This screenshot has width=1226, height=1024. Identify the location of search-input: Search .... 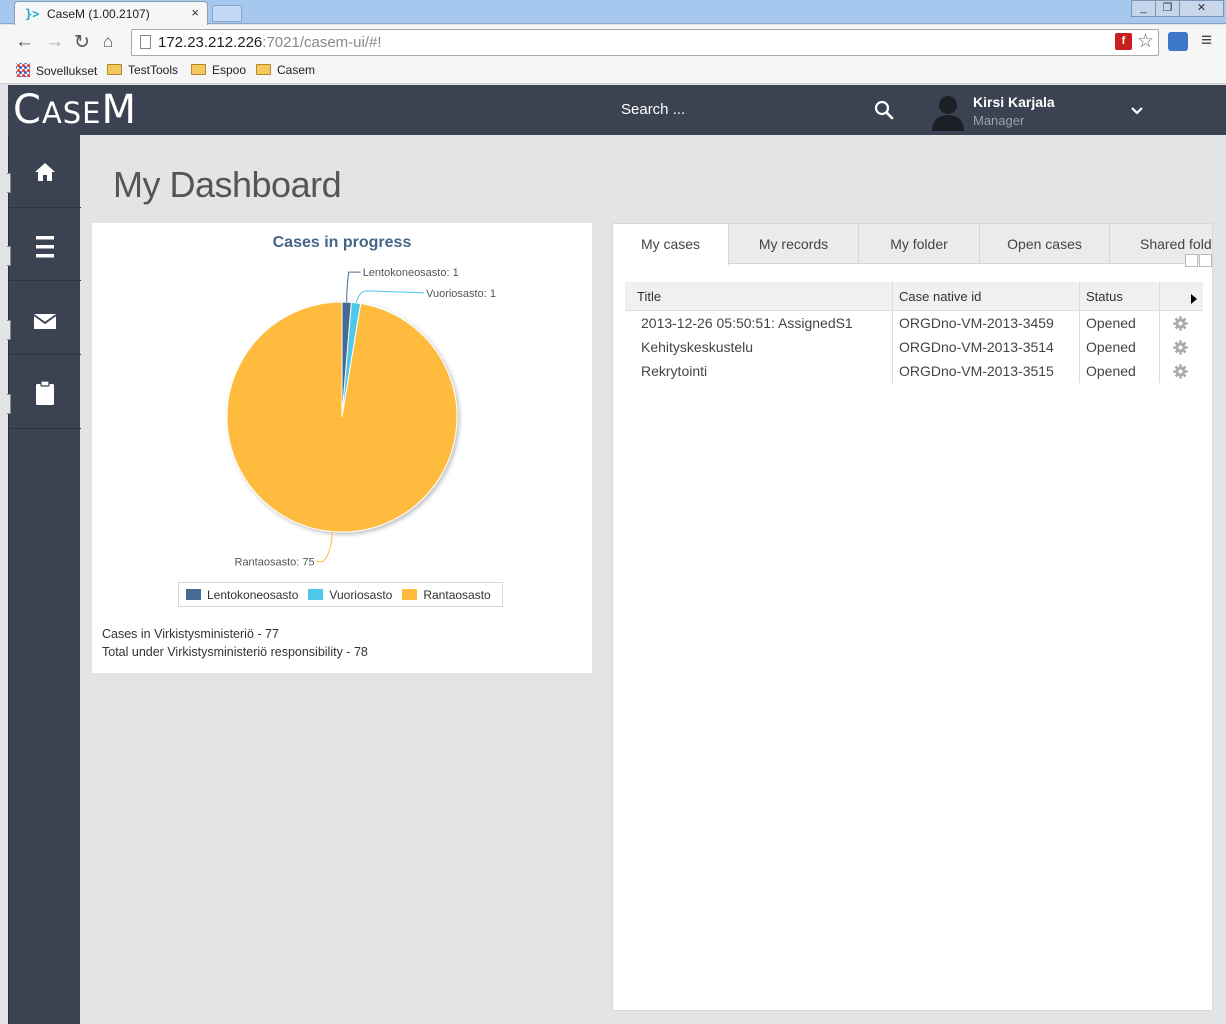
(653, 109).